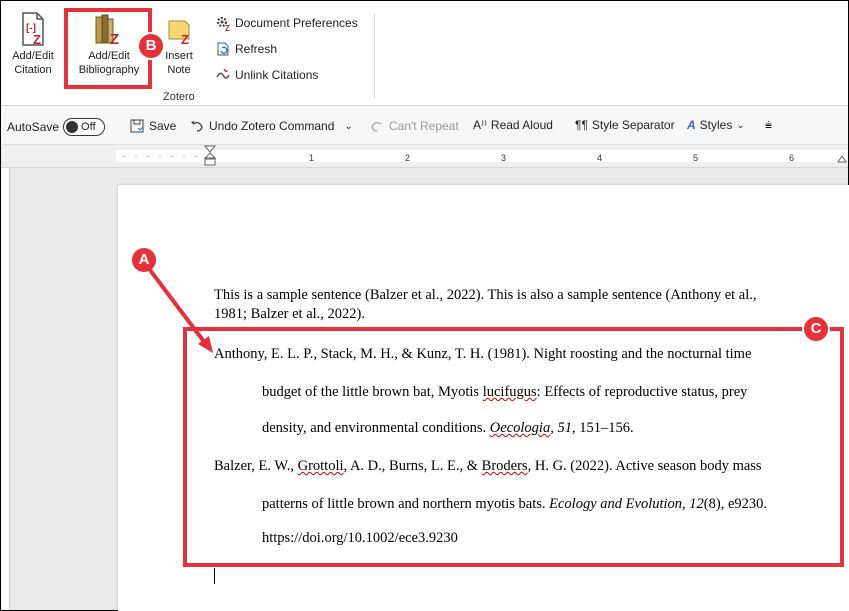 This screenshot has width=849, height=611. Describe the element at coordinates (180, 310) in the screenshot. I see `callout-arrow` at that location.